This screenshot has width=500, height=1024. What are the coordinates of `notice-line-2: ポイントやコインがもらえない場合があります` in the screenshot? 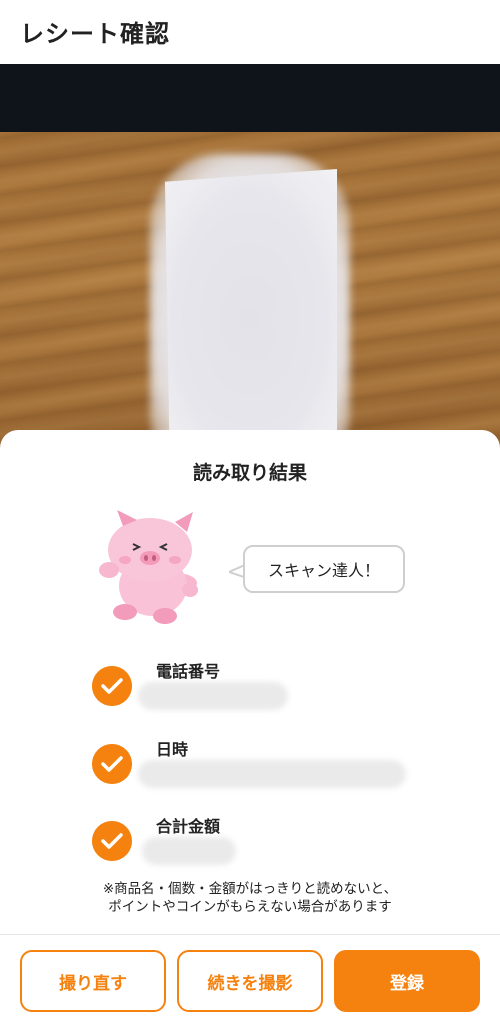 It's located at (250, 907).